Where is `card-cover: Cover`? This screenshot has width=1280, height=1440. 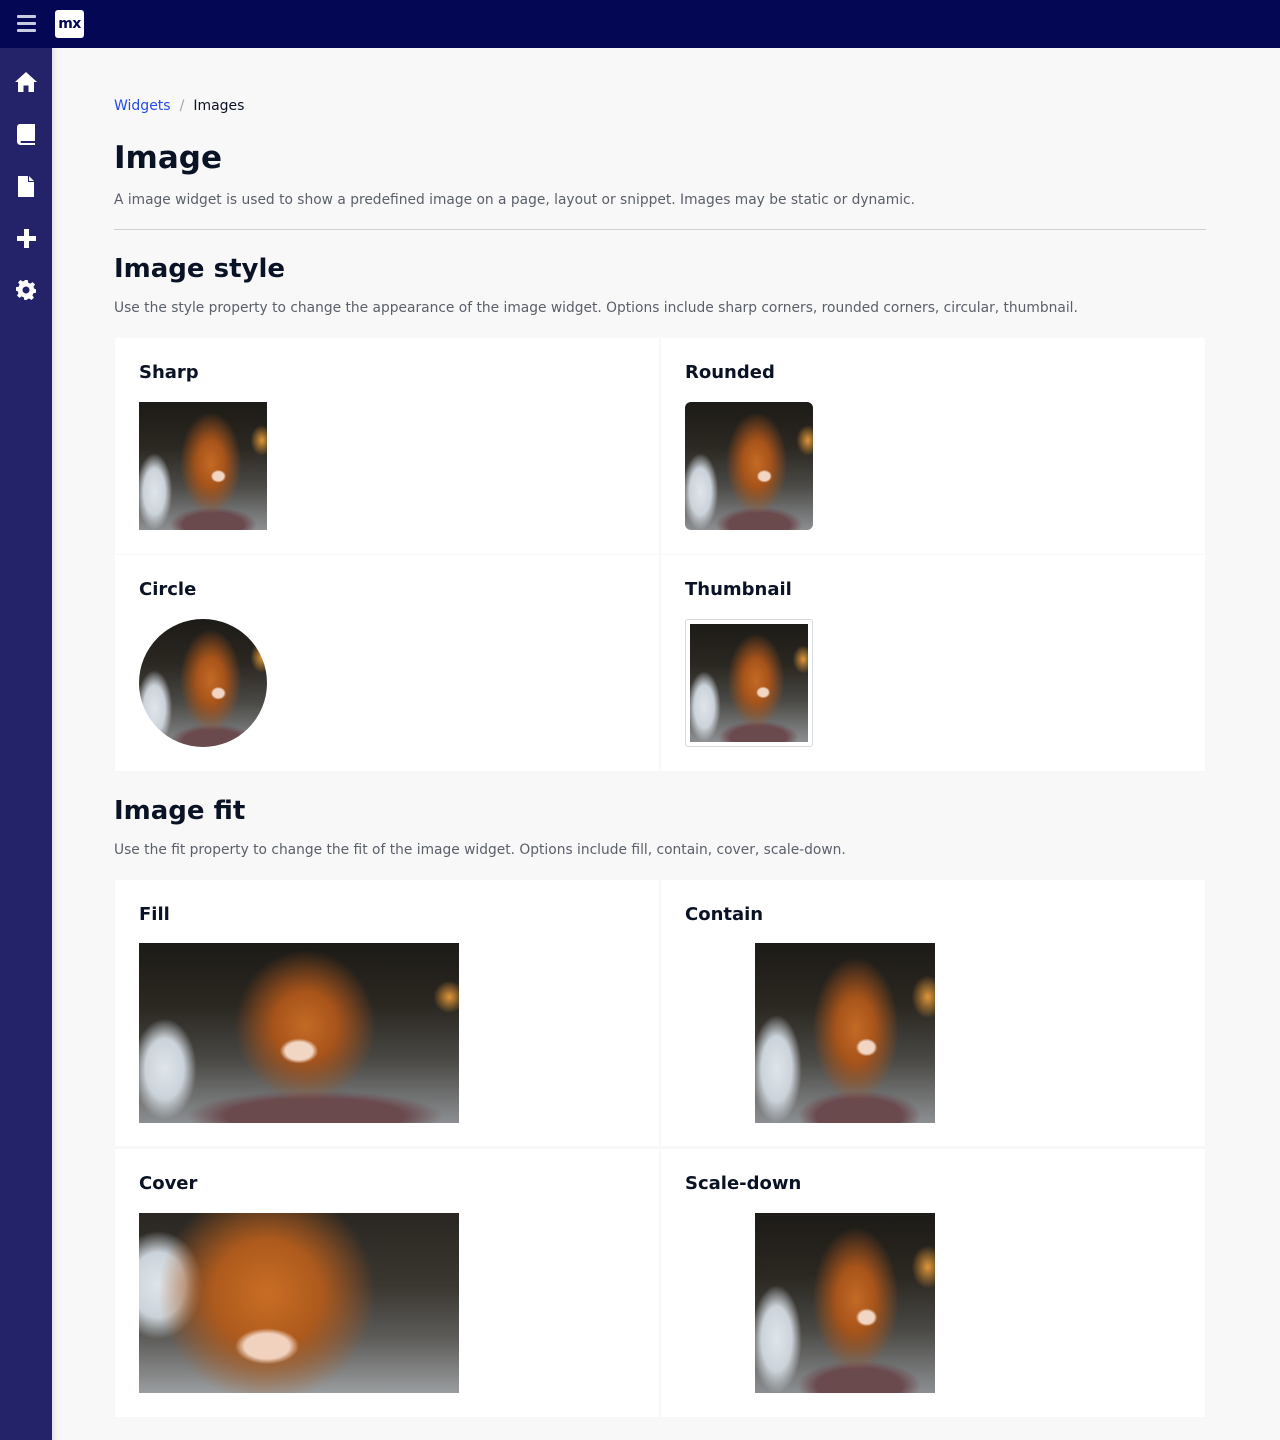 card-cover: Cover is located at coordinates (387, 1283).